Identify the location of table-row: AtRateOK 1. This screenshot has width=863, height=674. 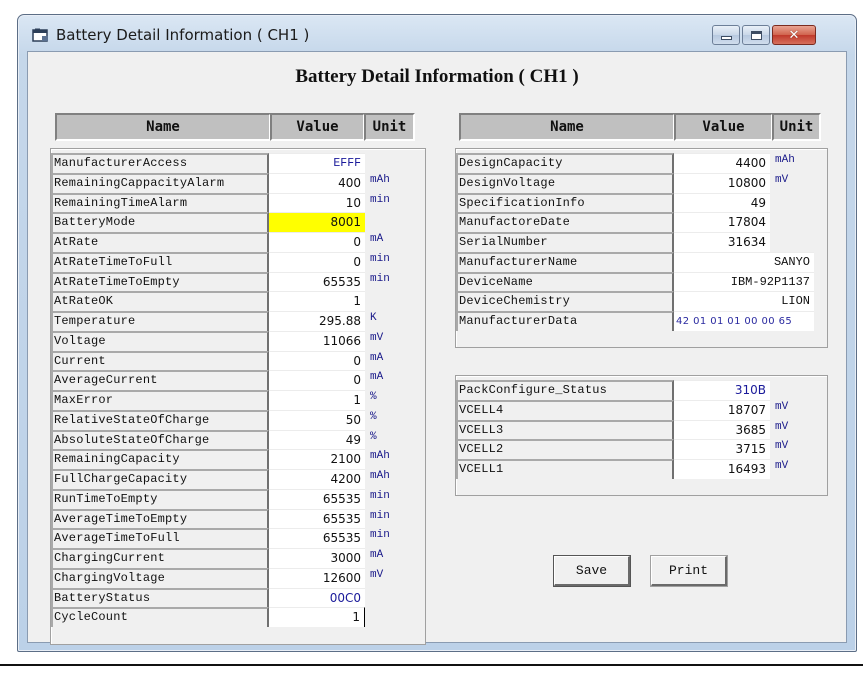
(238, 301).